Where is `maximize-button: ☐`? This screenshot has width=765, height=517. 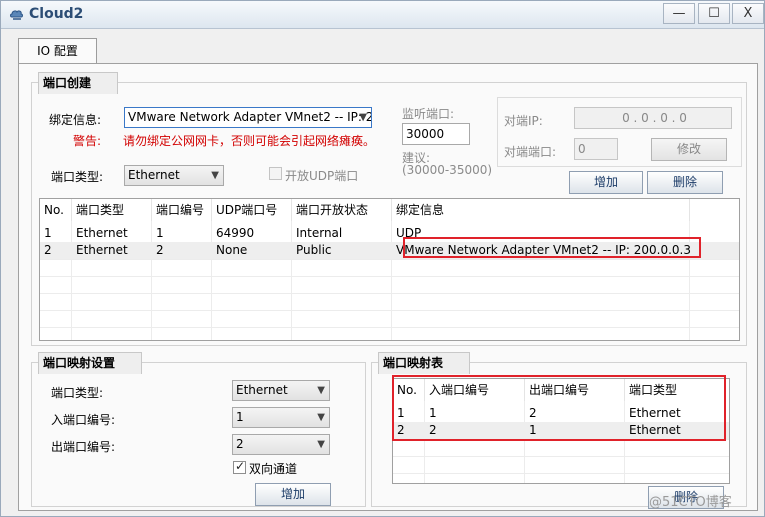
maximize-button: ☐ is located at coordinates (714, 13).